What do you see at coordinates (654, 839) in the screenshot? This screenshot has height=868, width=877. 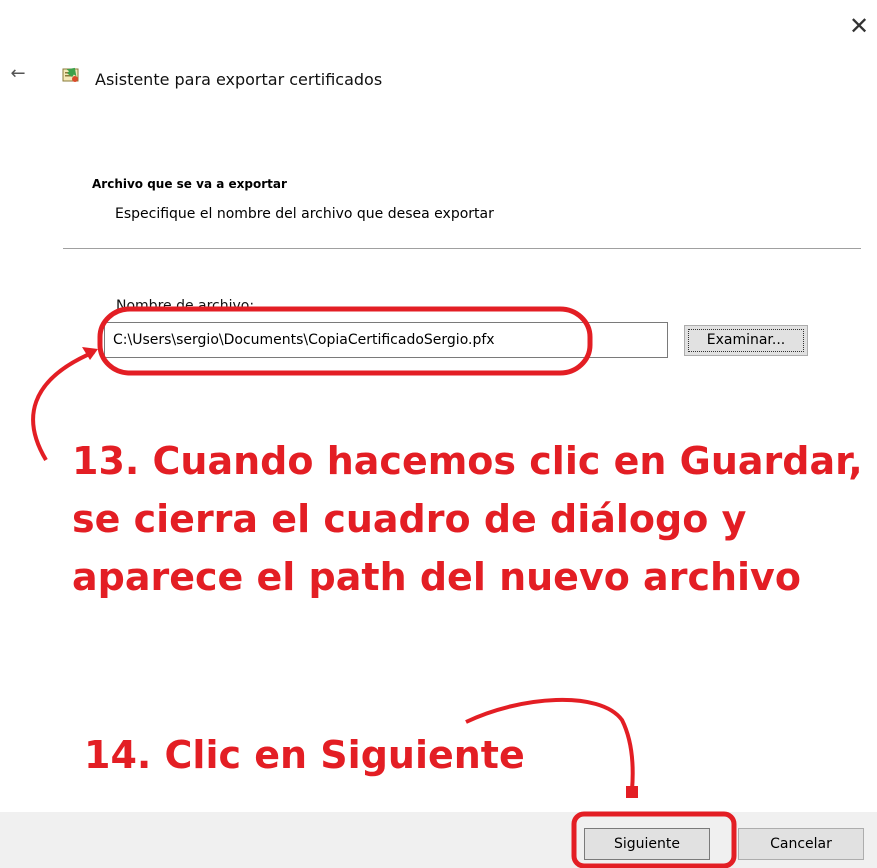 I see `next-button-highlight` at bounding box center [654, 839].